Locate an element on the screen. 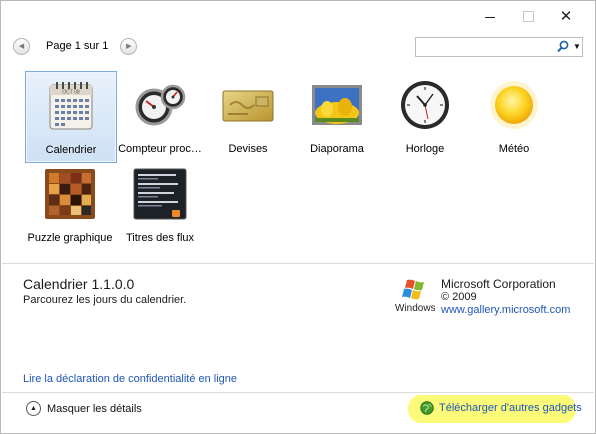 The height and width of the screenshot is (434, 596). gadget-tile-horloge: Horloge is located at coordinates (425, 116).